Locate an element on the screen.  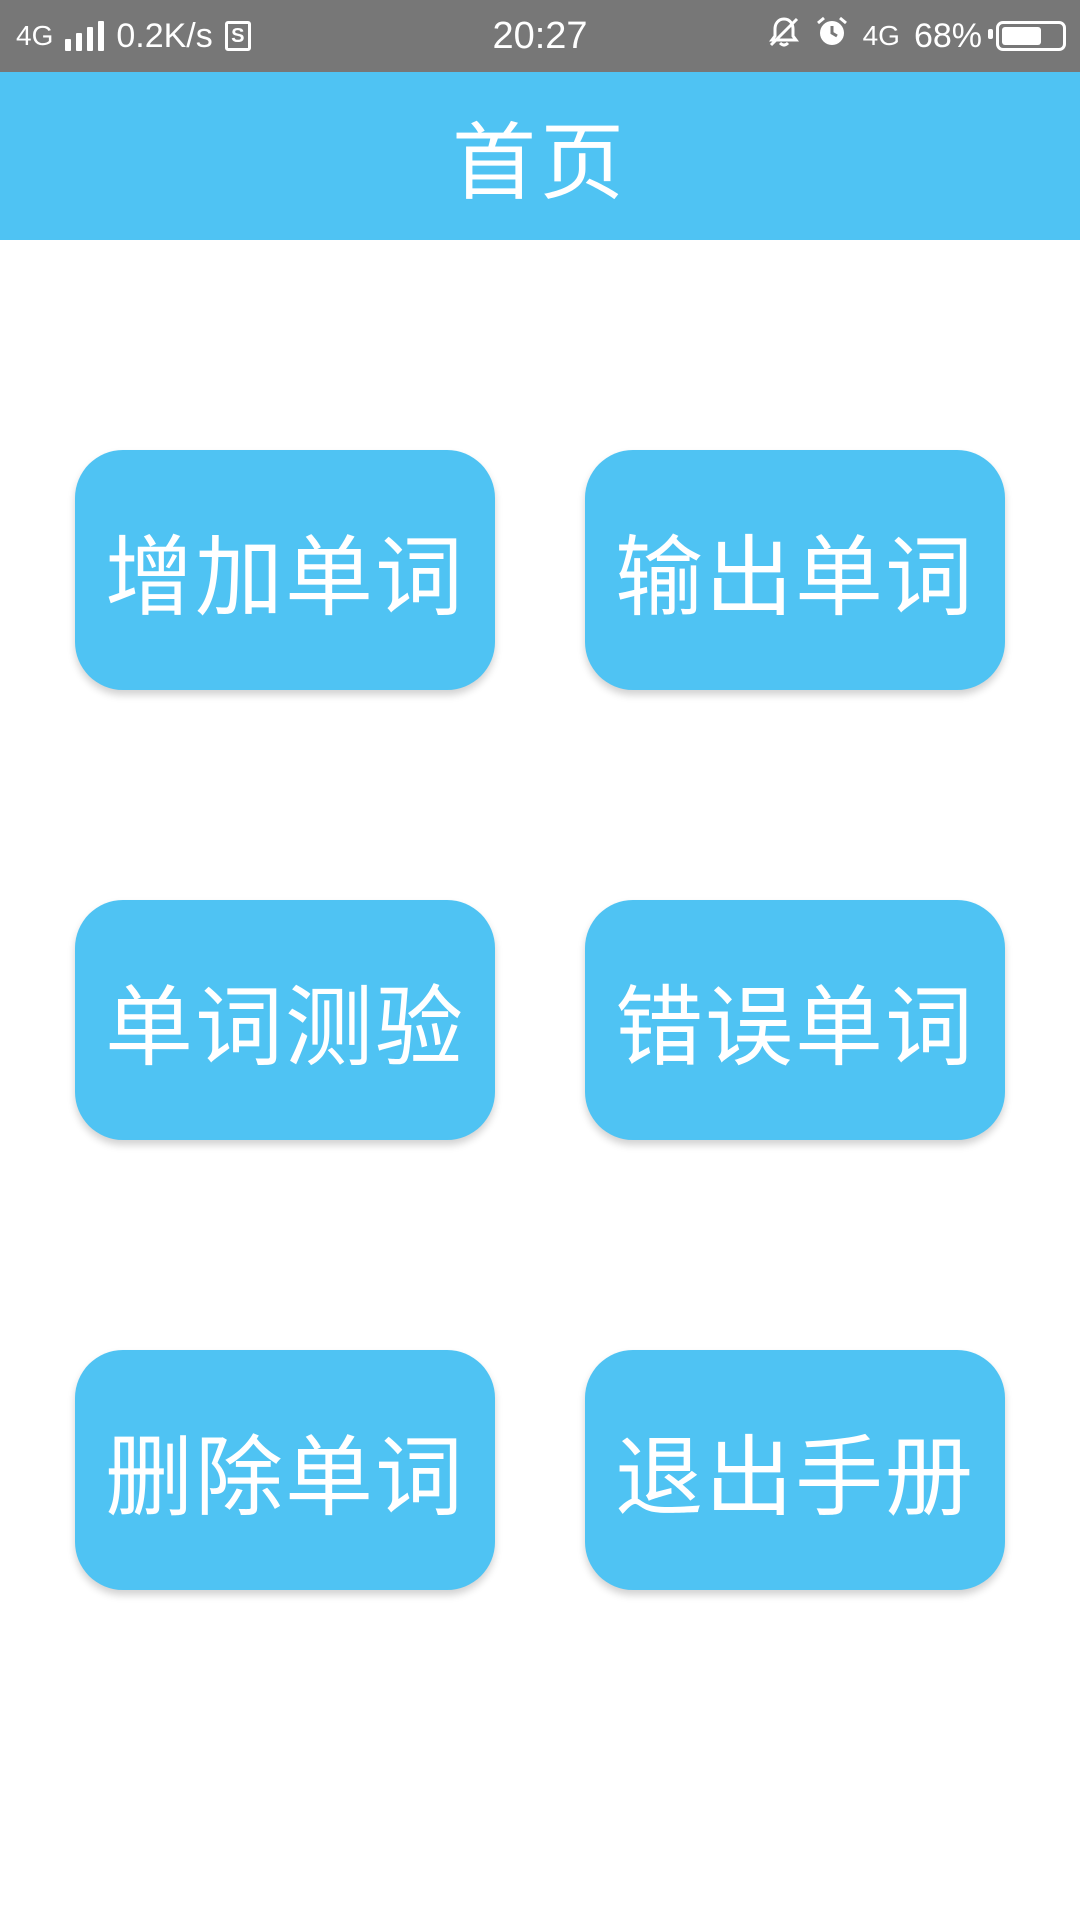
word-quiz-button: 单词测验 is located at coordinates (285, 1020).